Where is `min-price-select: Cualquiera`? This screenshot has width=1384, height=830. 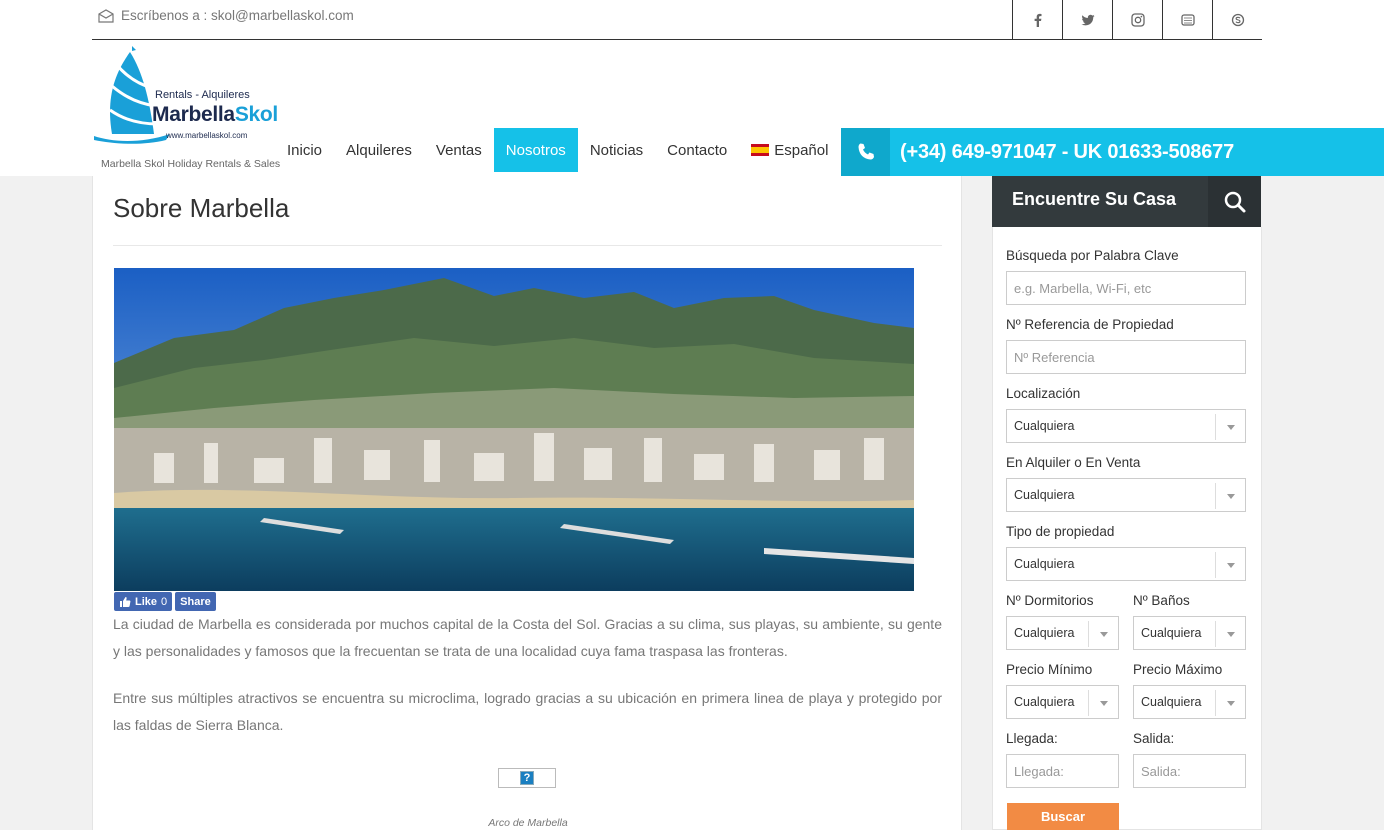
min-price-select: Cualquiera is located at coordinates (1062, 702).